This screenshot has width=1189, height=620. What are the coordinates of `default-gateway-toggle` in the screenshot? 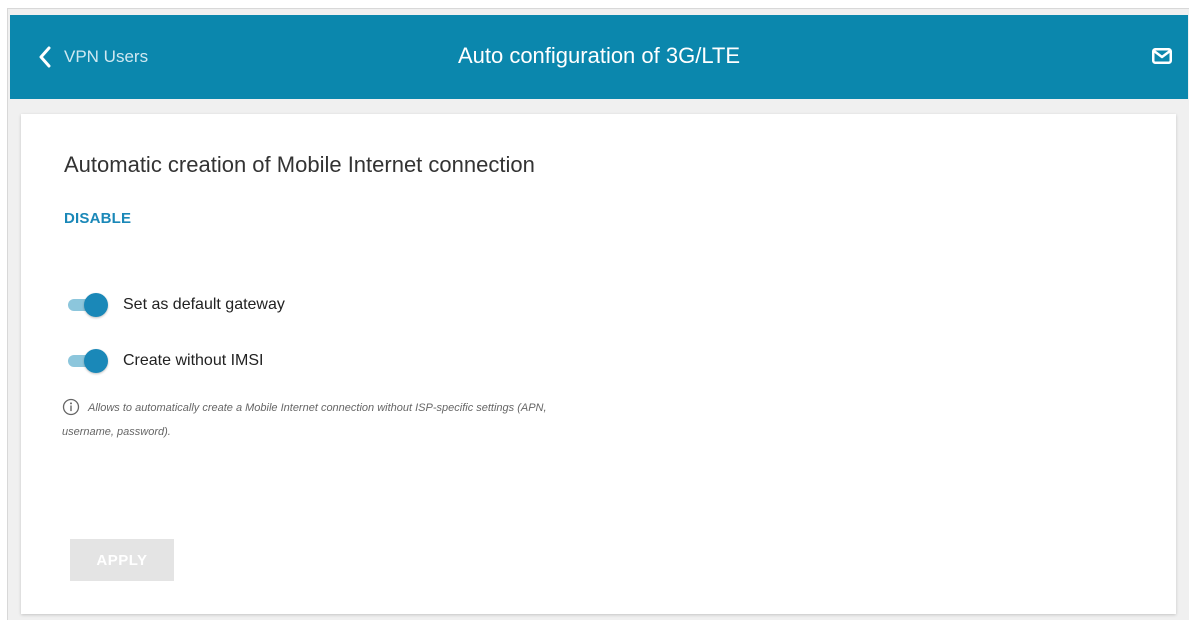 It's located at (87, 305).